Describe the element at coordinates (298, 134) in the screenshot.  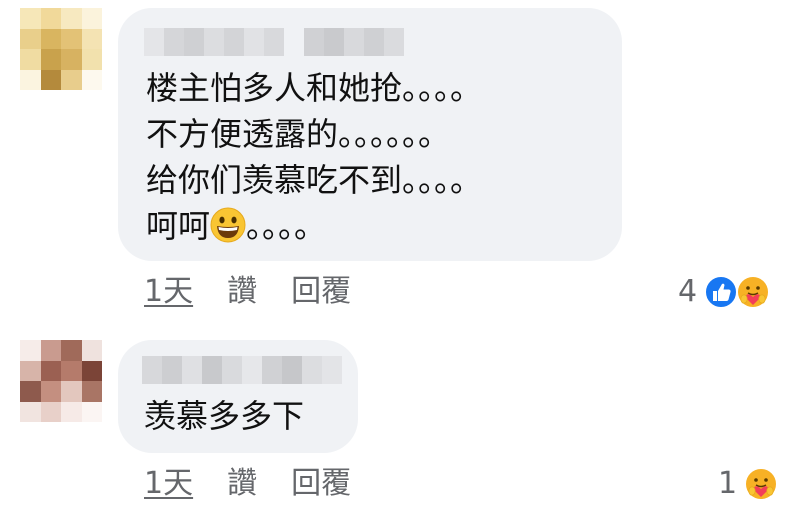
I see `comment-text-line: 不方便透露的。。。。。。` at that location.